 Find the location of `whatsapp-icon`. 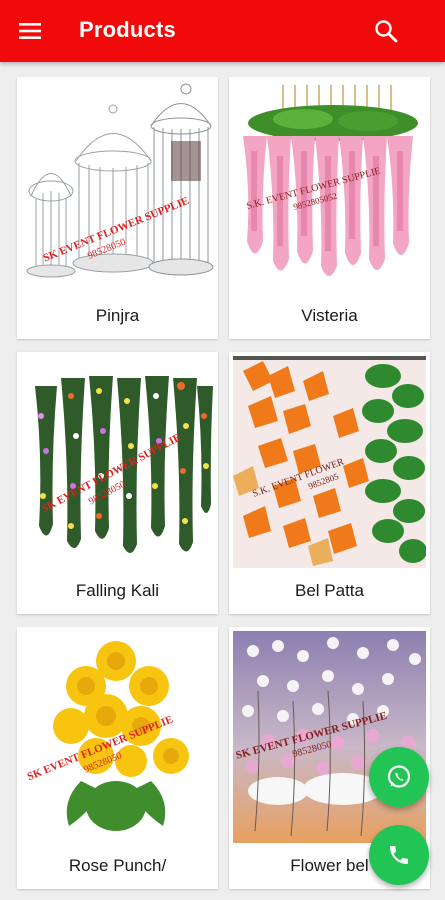

whatsapp-icon is located at coordinates (399, 776).